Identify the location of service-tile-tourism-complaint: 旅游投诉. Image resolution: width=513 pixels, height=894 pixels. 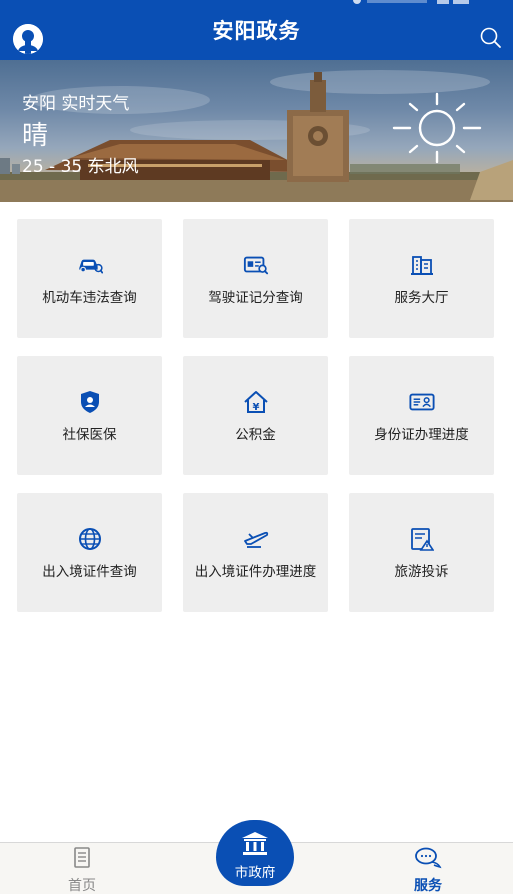
(421, 552).